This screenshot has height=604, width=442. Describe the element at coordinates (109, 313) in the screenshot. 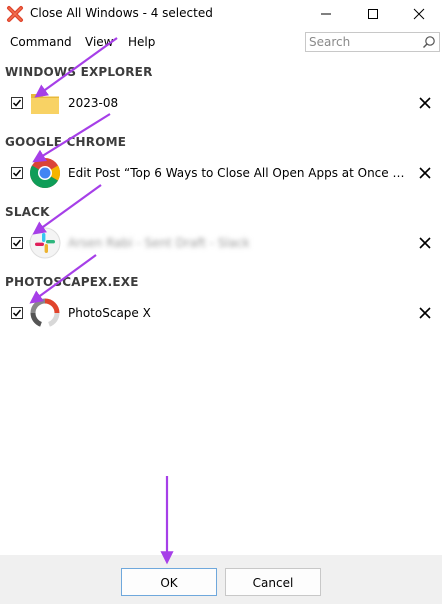

I see `item-label: PhotoScape X` at that location.